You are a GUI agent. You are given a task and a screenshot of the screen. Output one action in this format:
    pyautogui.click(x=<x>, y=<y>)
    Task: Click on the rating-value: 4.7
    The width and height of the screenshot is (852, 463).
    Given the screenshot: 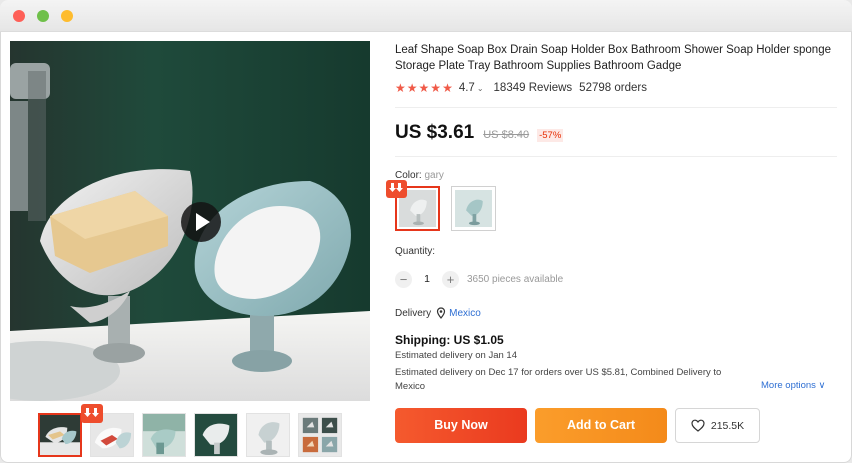 What is the action you would take?
    pyautogui.click(x=467, y=88)
    